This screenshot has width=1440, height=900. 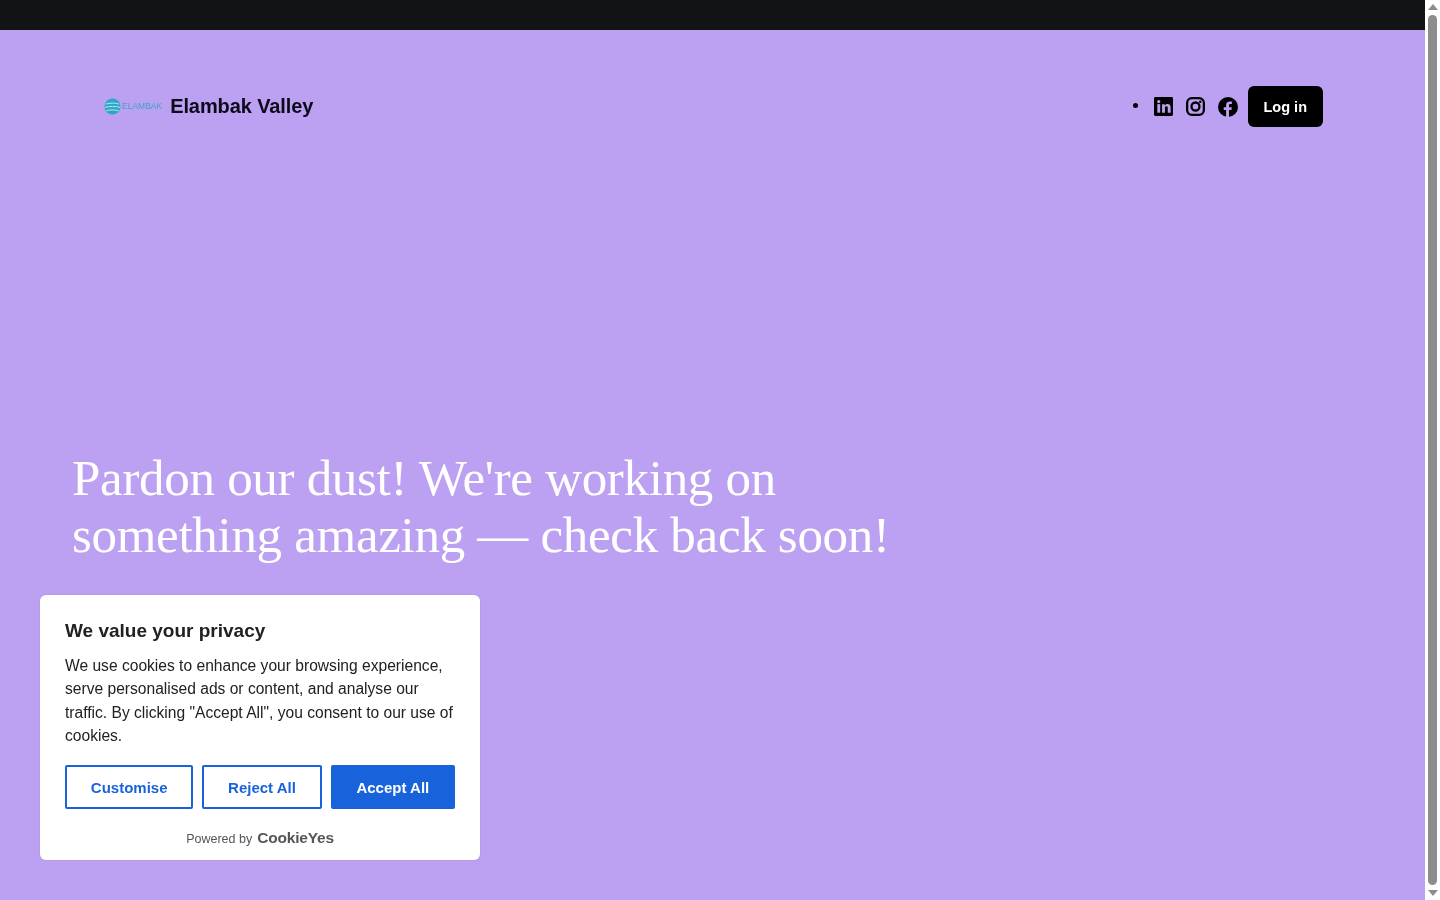 I want to click on linkedin-icon, so click(x=1163, y=106).